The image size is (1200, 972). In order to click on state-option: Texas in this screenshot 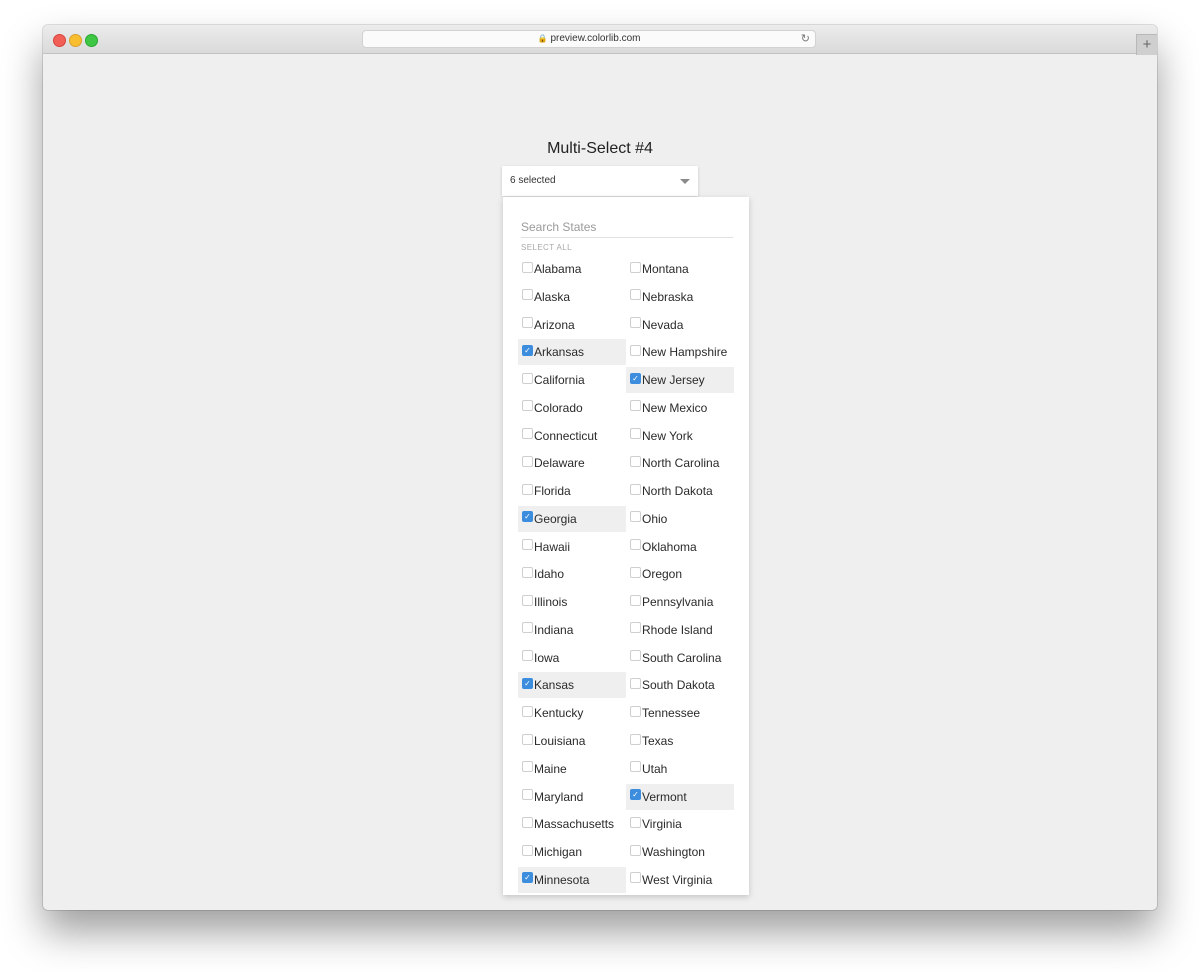, I will do `click(680, 741)`.